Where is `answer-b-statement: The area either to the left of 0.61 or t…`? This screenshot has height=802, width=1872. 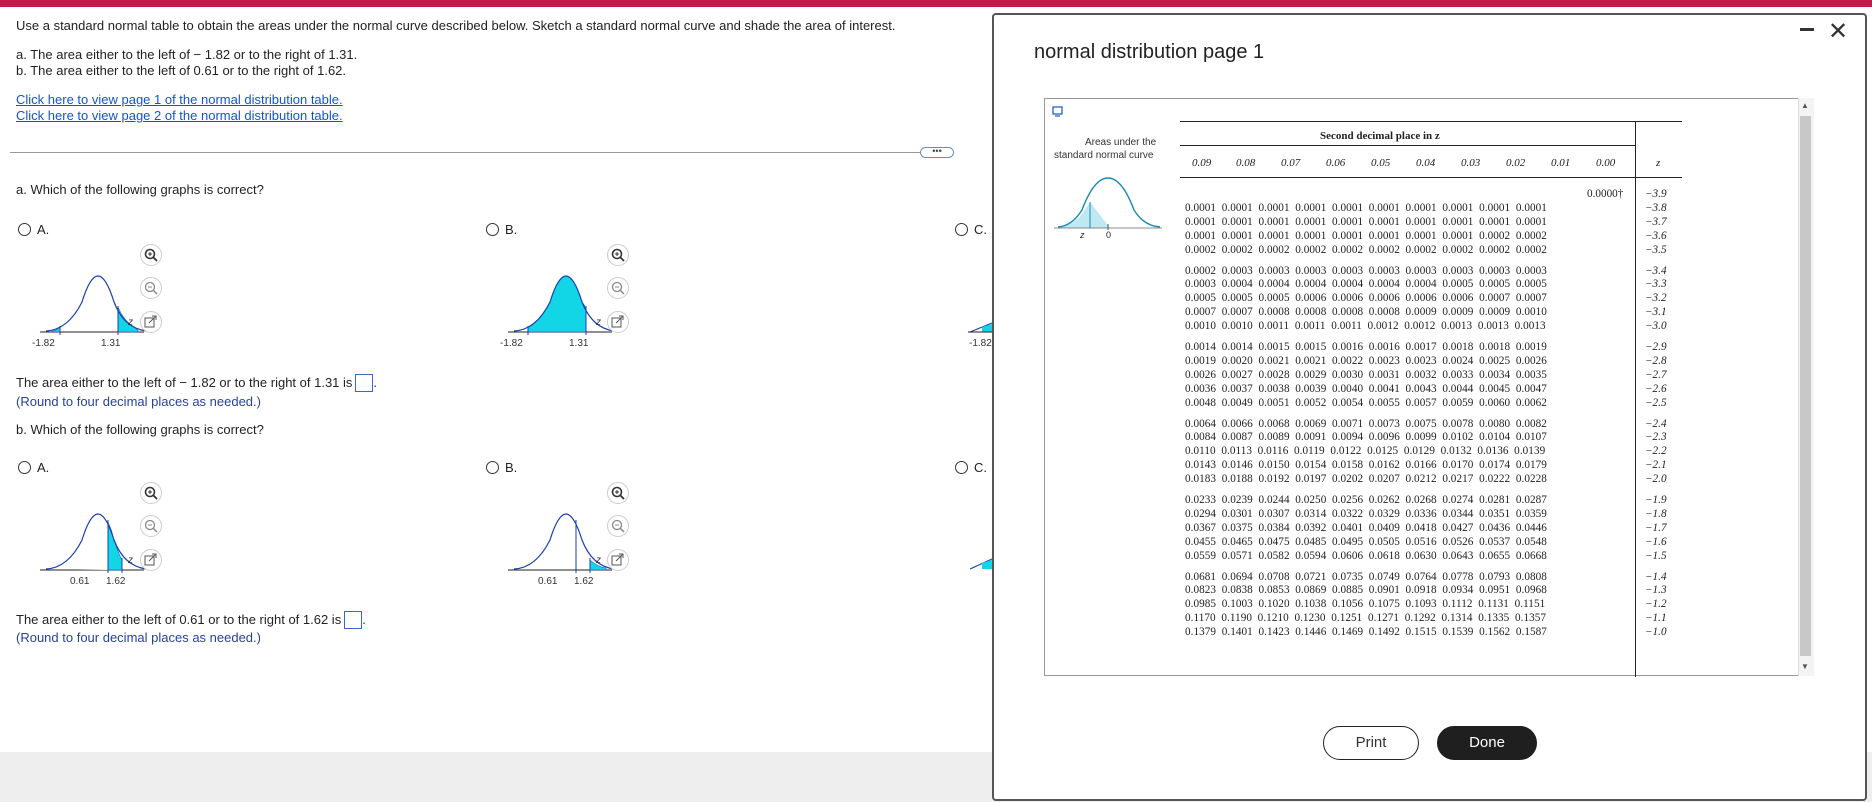 answer-b-statement: The area either to the left of 0.61 or t… is located at coordinates (191, 620).